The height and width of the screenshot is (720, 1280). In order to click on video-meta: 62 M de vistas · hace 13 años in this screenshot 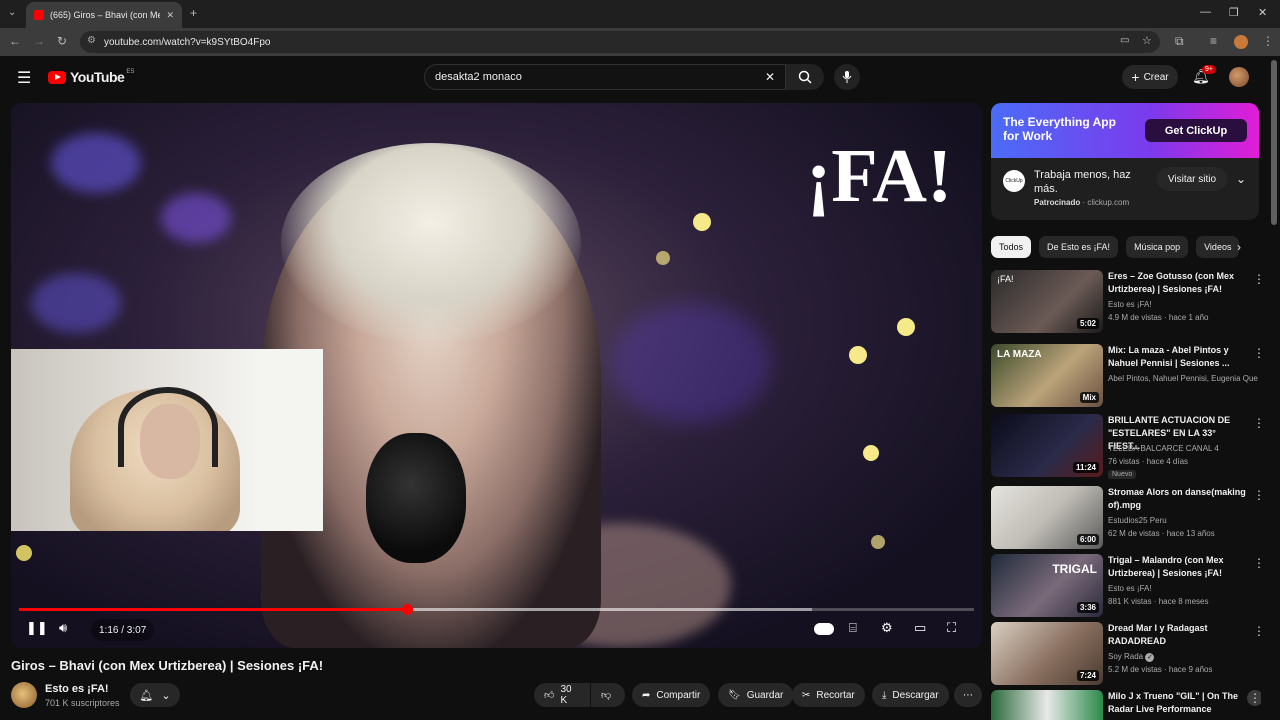, I will do `click(1161, 533)`.